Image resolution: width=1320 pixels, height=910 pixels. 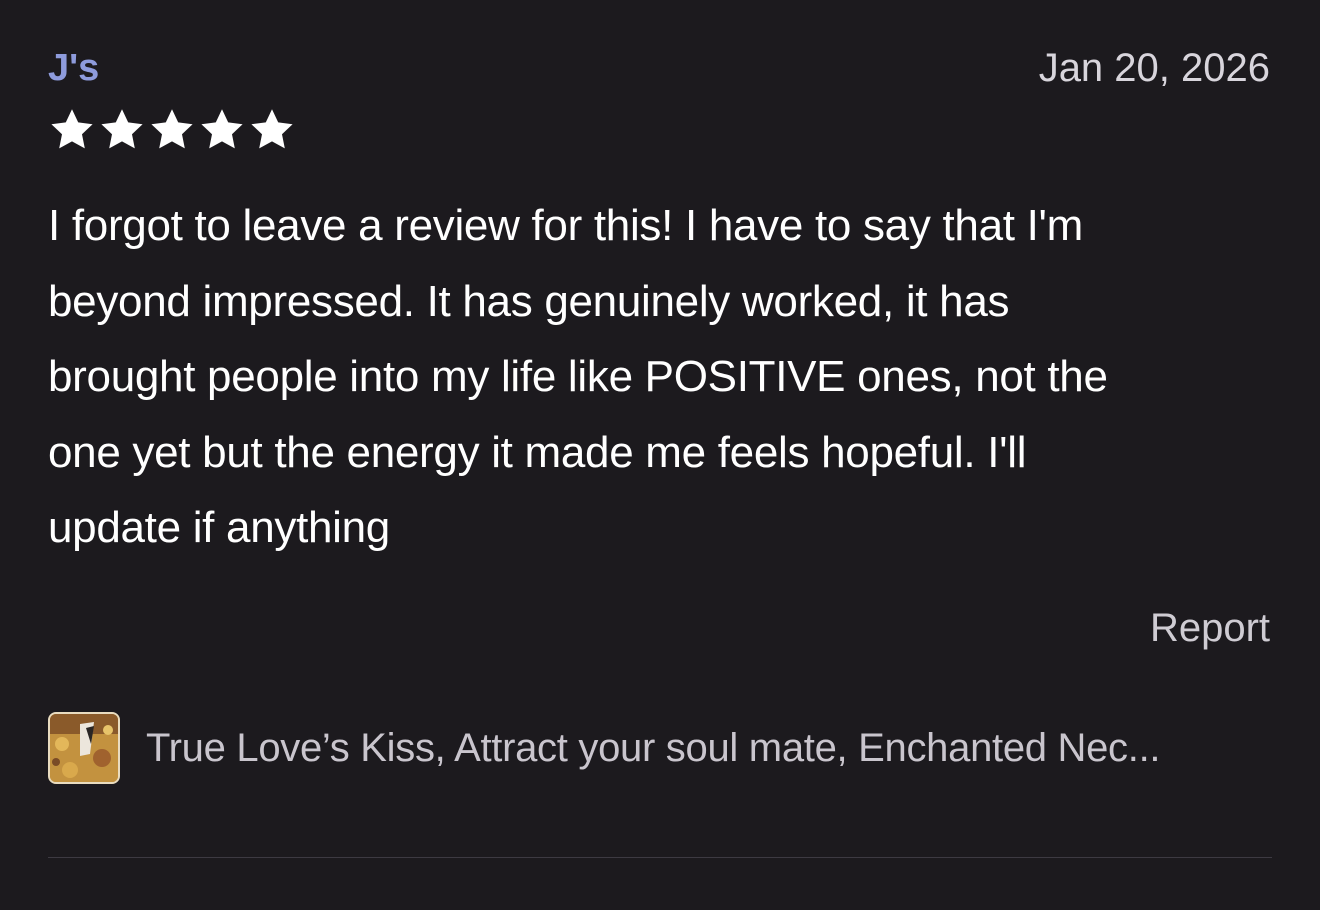 What do you see at coordinates (73, 68) in the screenshot?
I see `reviewer-name: J's` at bounding box center [73, 68].